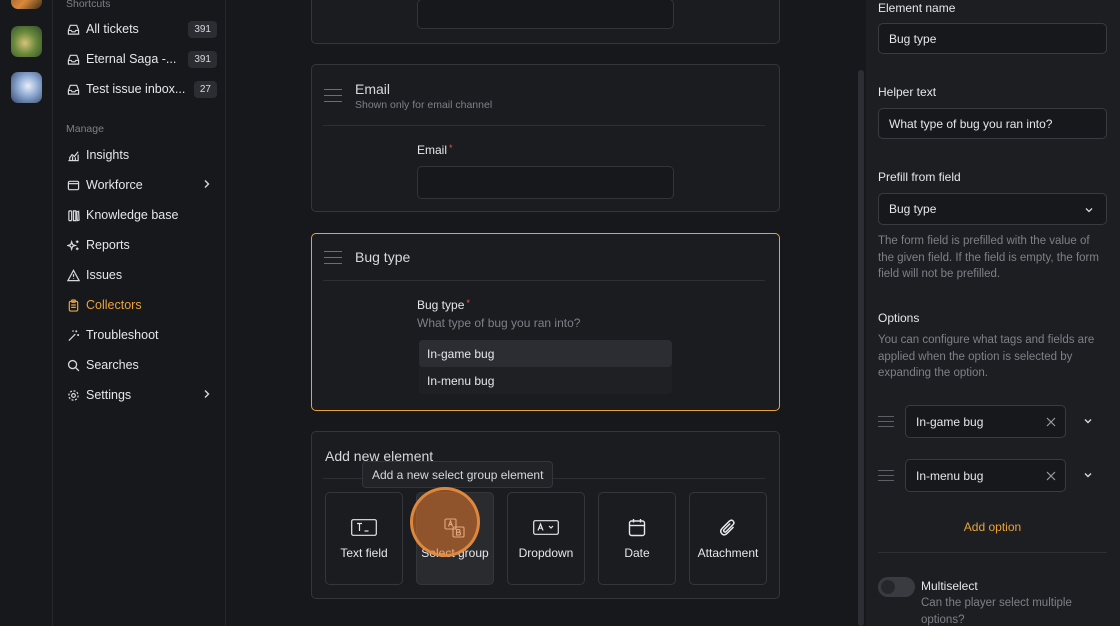  Describe the element at coordinates (451, 148) in the screenshot. I see `required-mark: *` at that location.